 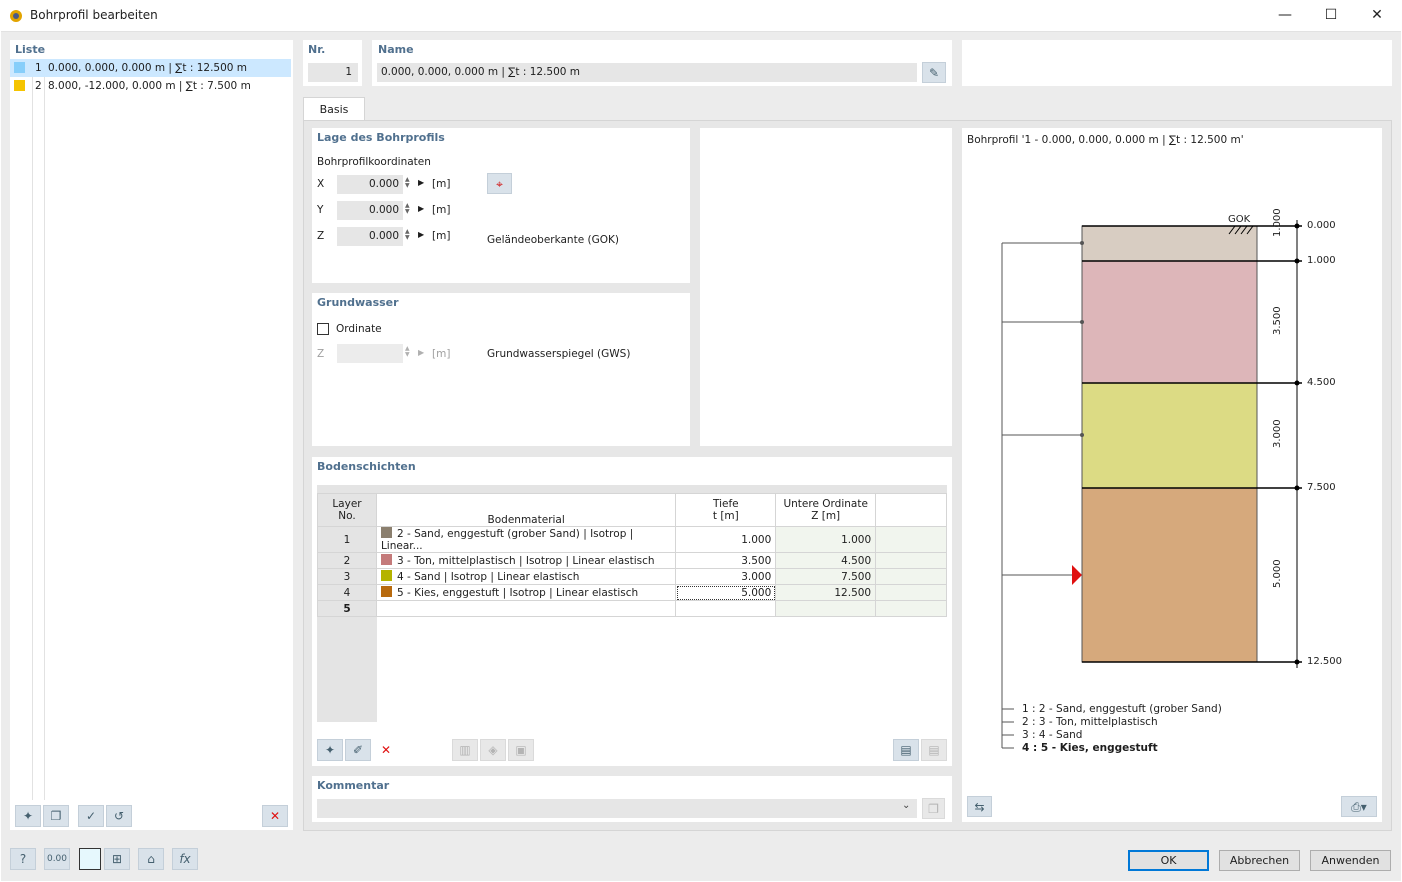 I want to click on help-icon: ?, so click(x=23, y=859).